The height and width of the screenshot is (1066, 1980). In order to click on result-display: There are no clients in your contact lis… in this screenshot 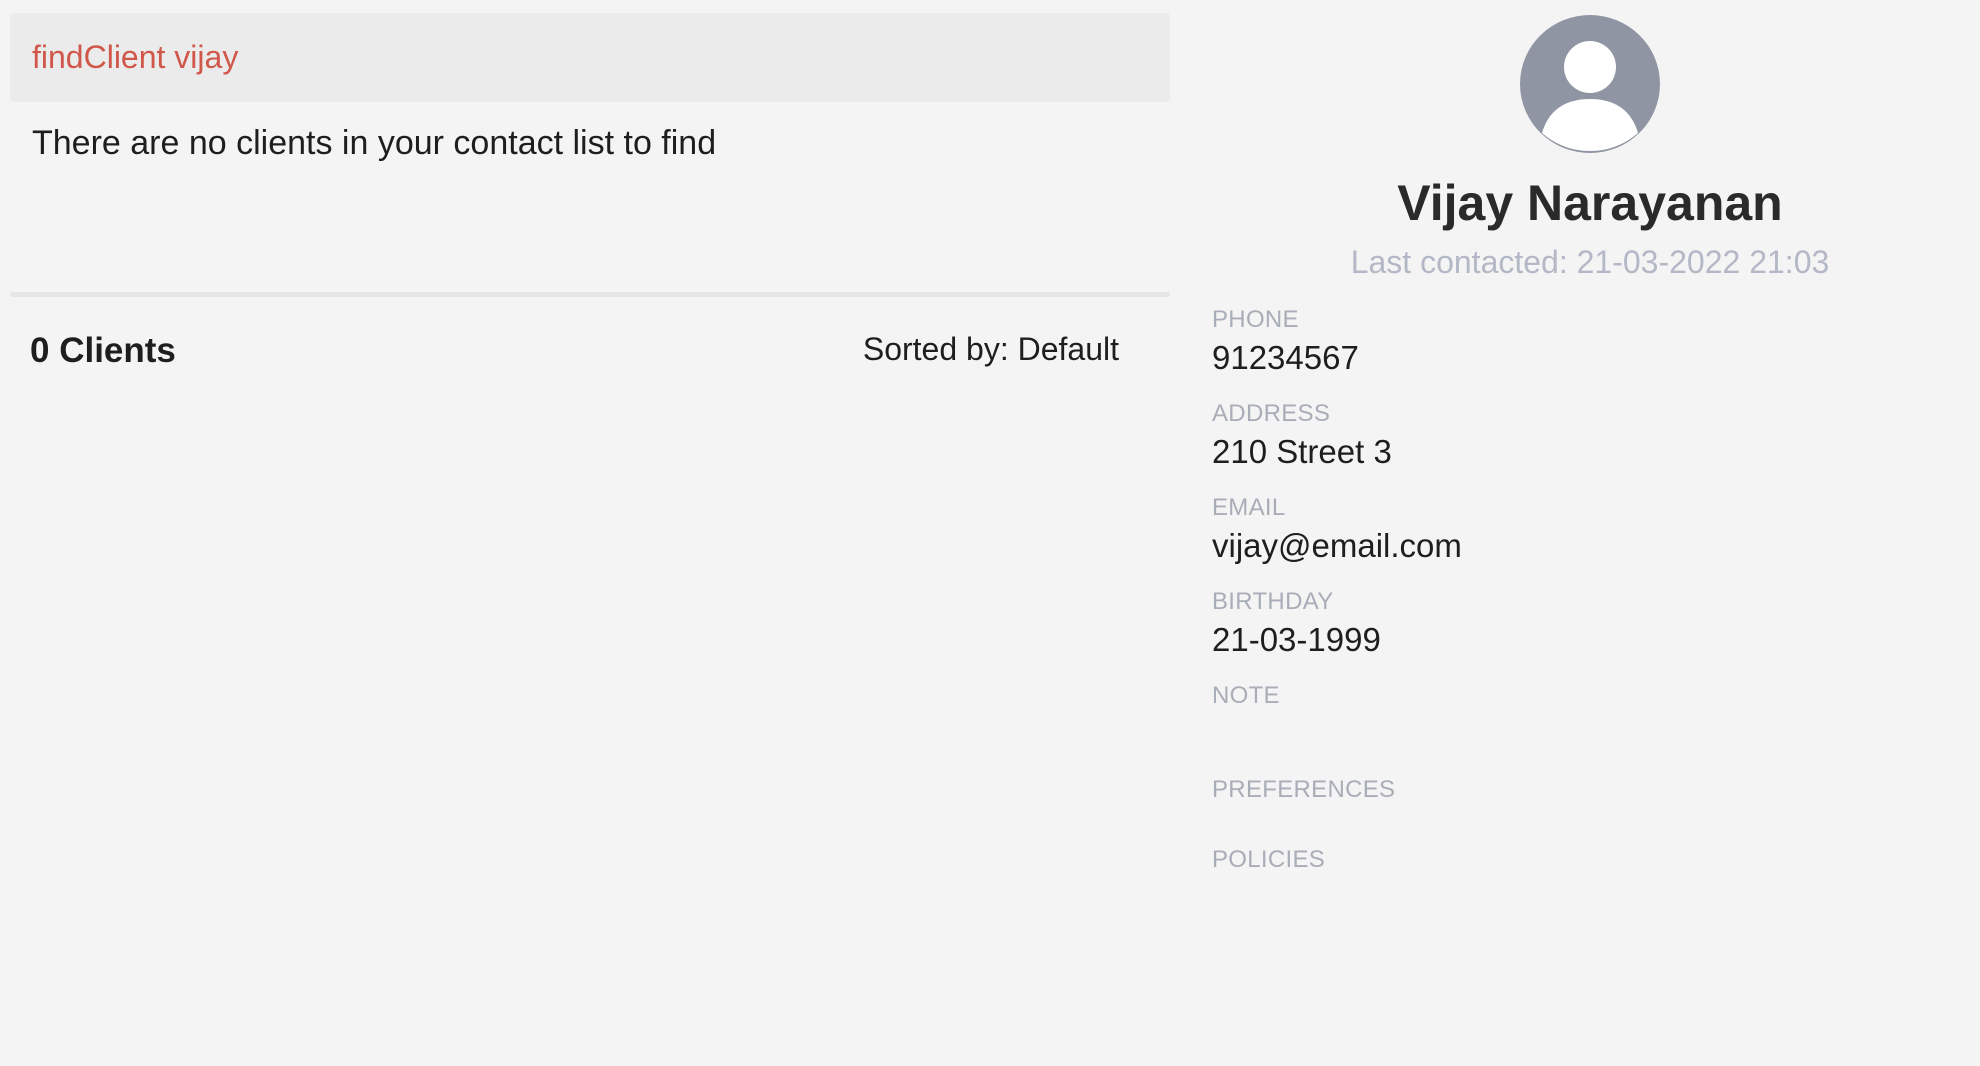, I will do `click(590, 197)`.